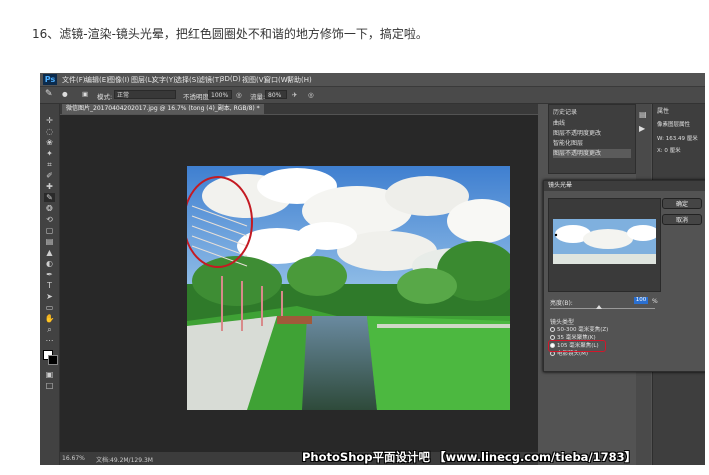 The width and height of the screenshot is (709, 475). Describe the element at coordinates (49, 329) in the screenshot. I see `zoom-tool-icon: ⌕` at that location.